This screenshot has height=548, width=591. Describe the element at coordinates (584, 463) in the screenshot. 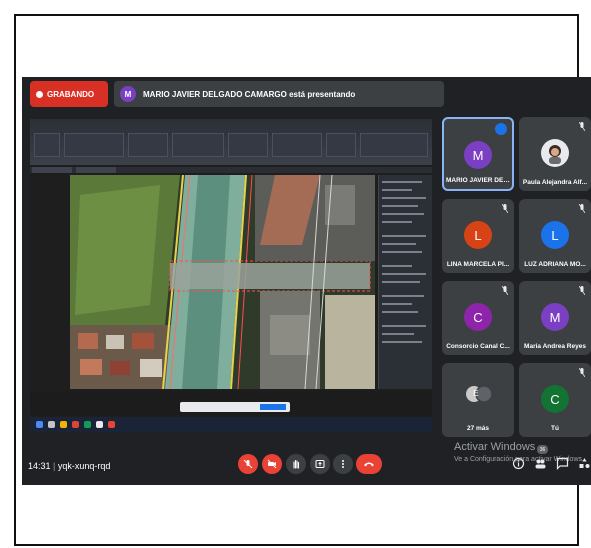

I see `activities-icon` at that location.